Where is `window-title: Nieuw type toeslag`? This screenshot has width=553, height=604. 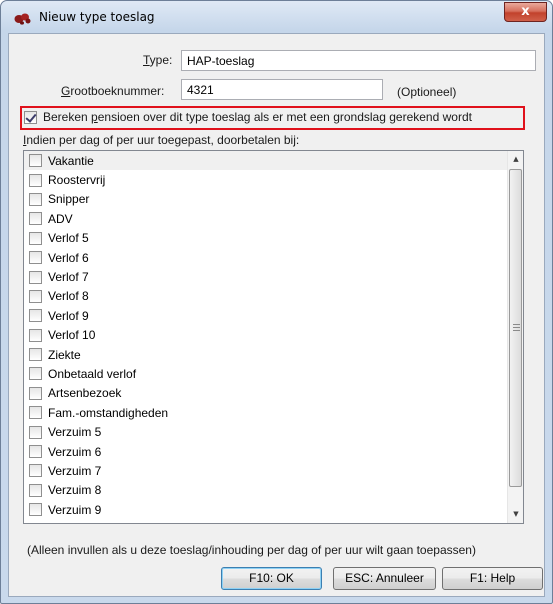
window-title: Nieuw type toeslag is located at coordinates (97, 17).